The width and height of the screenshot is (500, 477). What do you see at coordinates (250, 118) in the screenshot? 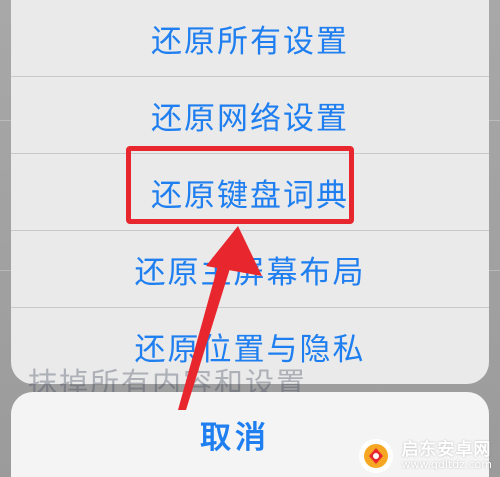
I see `option-label: 还原网络设置` at bounding box center [250, 118].